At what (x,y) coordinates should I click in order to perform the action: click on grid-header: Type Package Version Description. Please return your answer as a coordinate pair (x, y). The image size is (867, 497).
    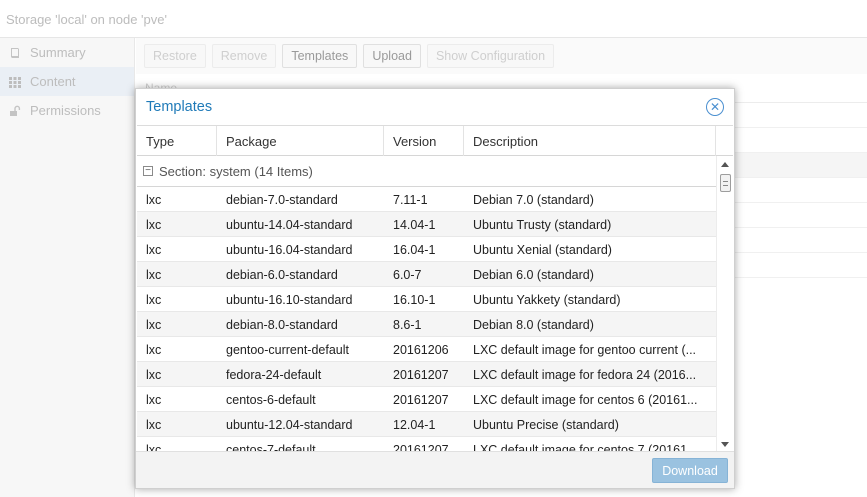
    Looking at the image, I should click on (435, 141).